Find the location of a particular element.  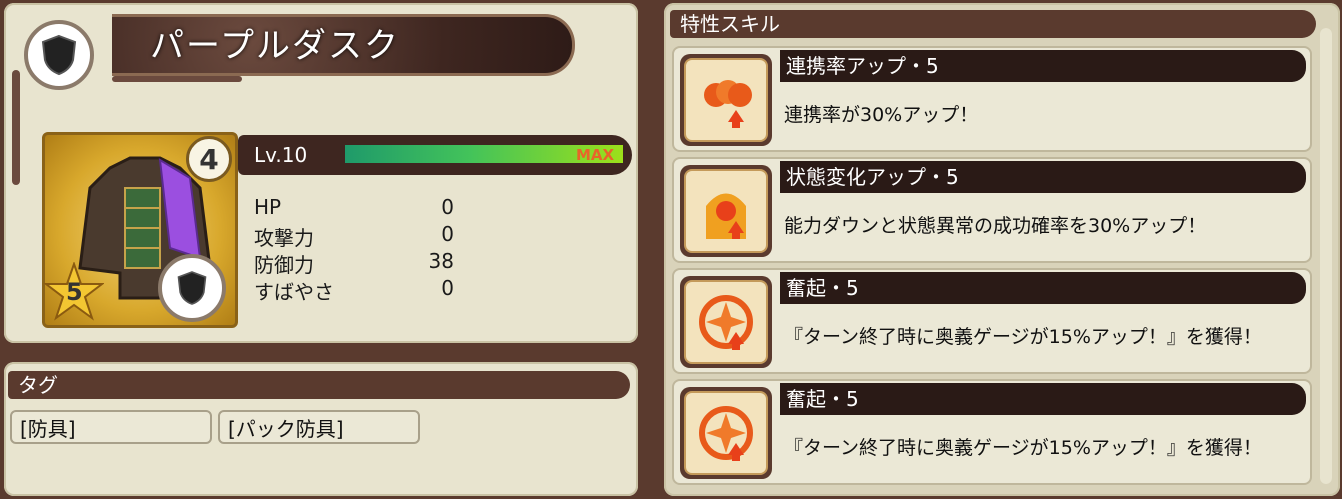

tag-item: [パック防具] is located at coordinates (319, 427).